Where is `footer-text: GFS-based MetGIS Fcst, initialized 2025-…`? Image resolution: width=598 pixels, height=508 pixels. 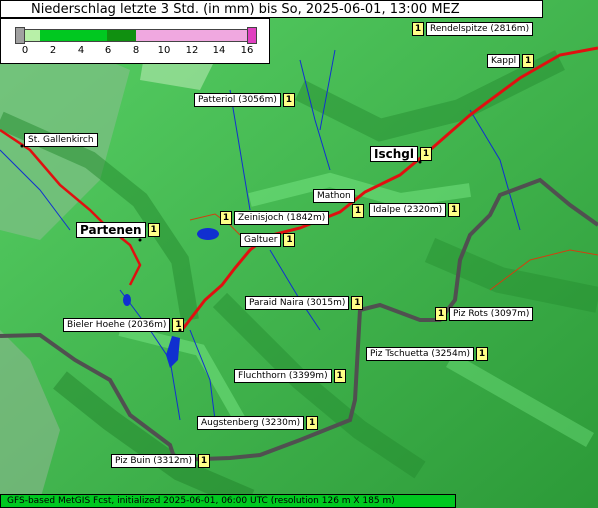 footer-text: GFS-based MetGIS Fcst, initialized 2025-… is located at coordinates (201, 501).